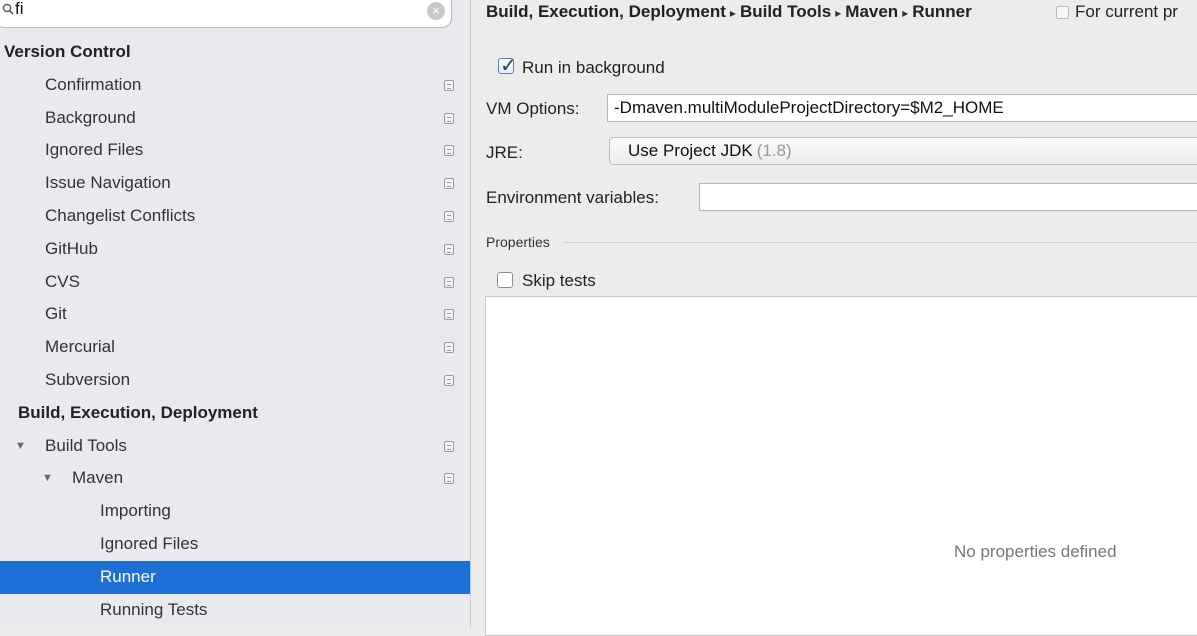 The width and height of the screenshot is (1197, 636). What do you see at coordinates (19, 9) in the screenshot?
I see `search-input: fi` at bounding box center [19, 9].